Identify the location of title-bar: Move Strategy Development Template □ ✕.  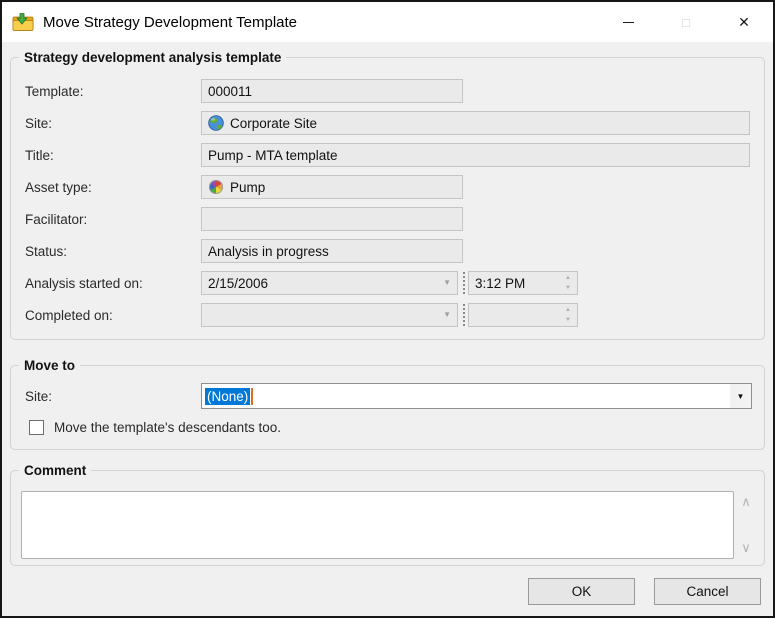
(387, 22).